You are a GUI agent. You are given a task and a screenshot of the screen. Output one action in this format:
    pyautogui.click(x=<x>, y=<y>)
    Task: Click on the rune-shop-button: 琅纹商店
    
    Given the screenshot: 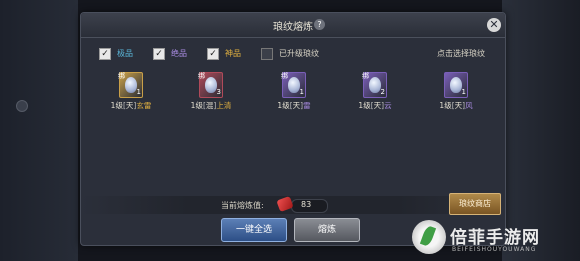 What is the action you would take?
    pyautogui.click(x=475, y=204)
    